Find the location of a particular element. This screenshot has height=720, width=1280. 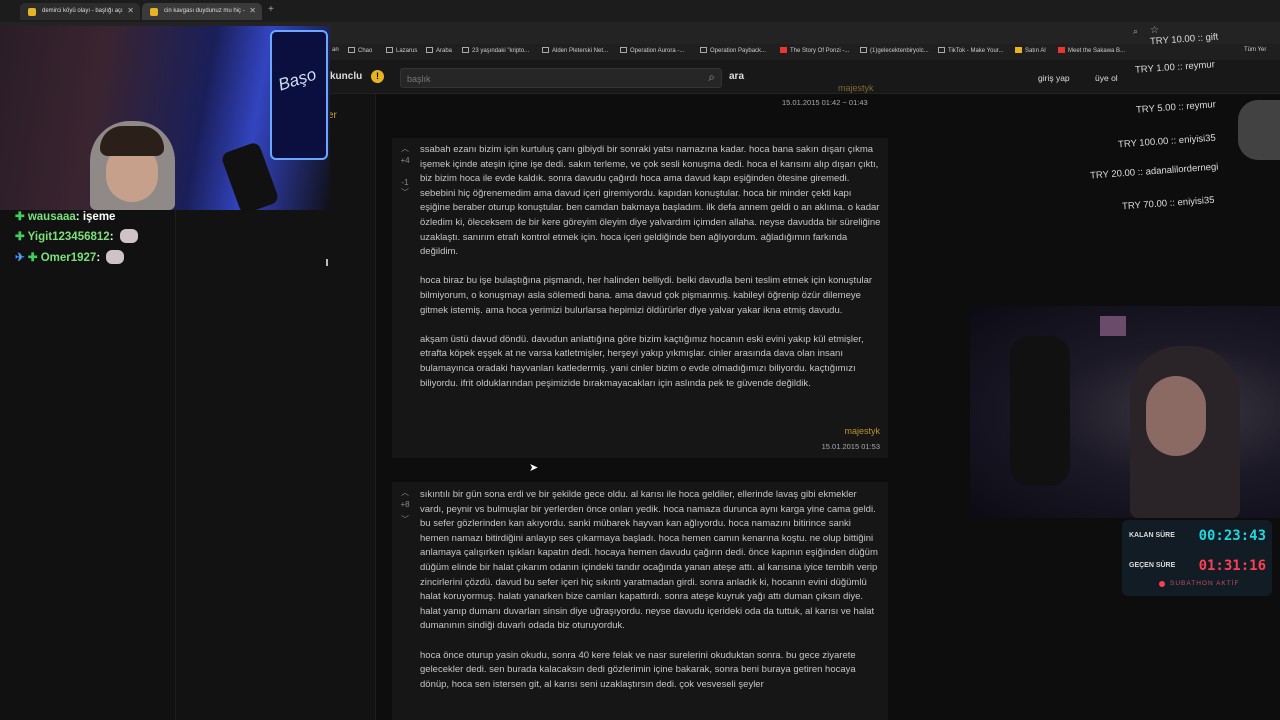

new-tab-icon: + is located at coordinates (271, 9).